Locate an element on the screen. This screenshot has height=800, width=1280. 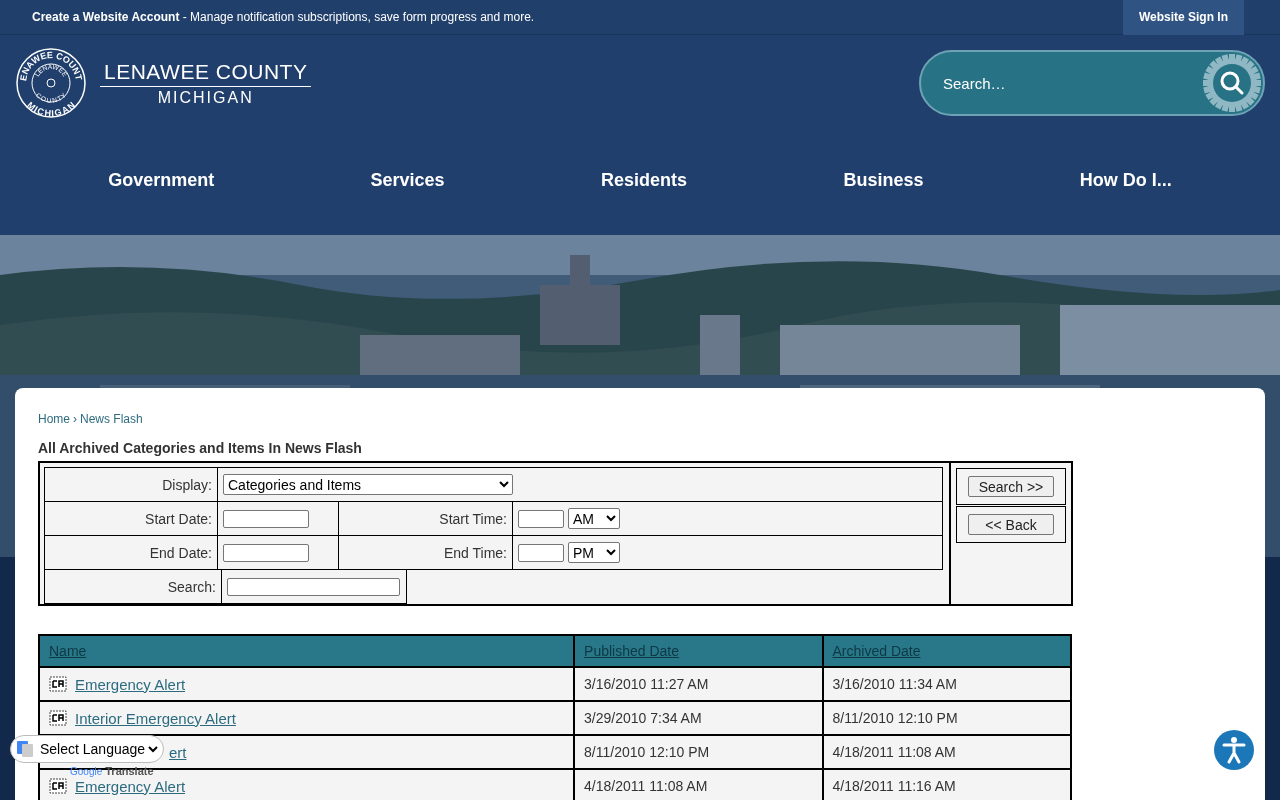
page-heading: All Archived Categories and Items In News Flash is located at coordinates (200, 448).